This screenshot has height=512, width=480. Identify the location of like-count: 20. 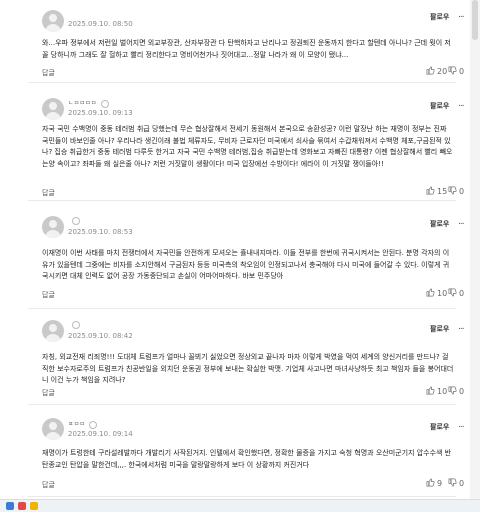
(442, 71).